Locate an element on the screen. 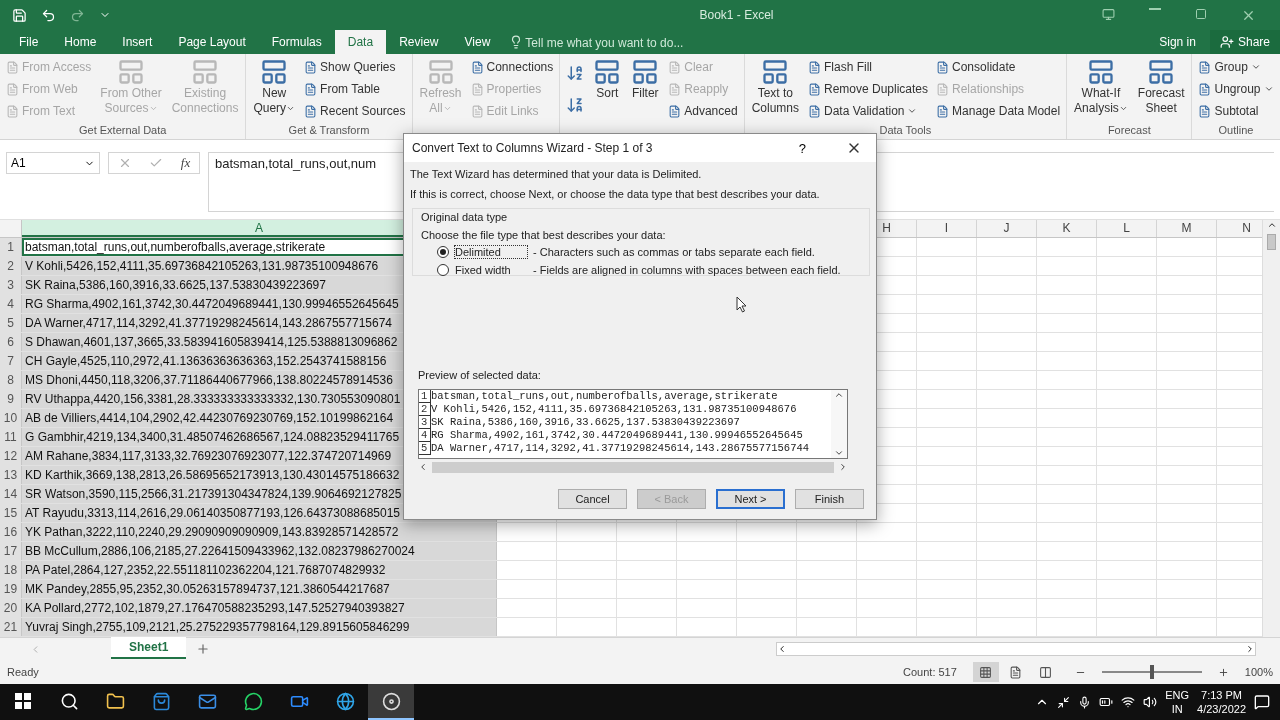  ribbon-button: Consolidate is located at coordinates (998, 67).